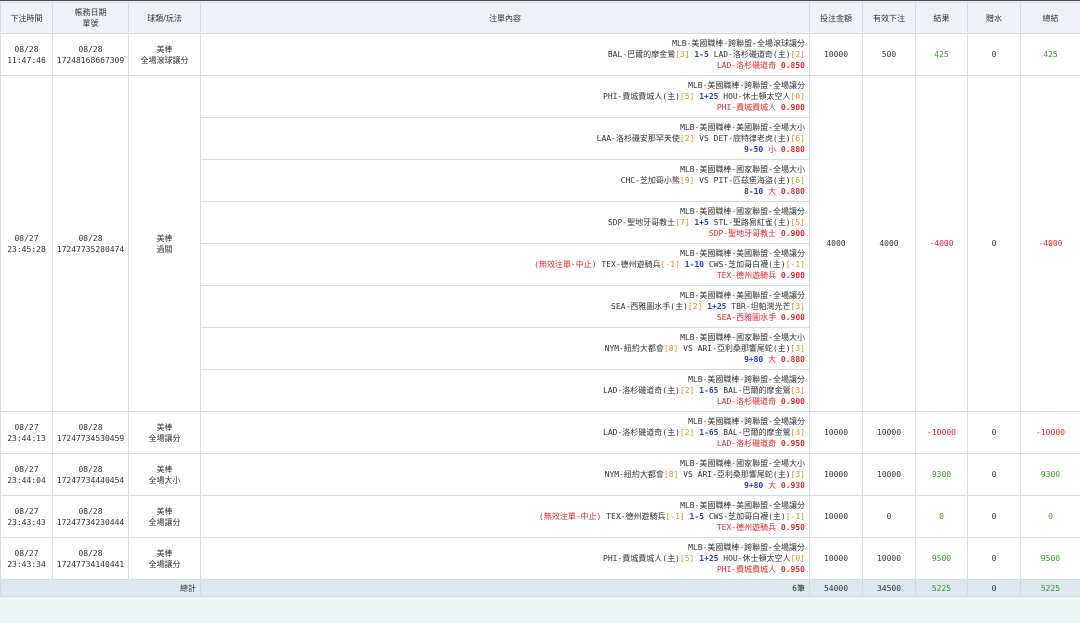 This screenshot has width=1080, height=623. Describe the element at coordinates (994, 558) in the screenshot. I see `rebate-cell: 0` at that location.